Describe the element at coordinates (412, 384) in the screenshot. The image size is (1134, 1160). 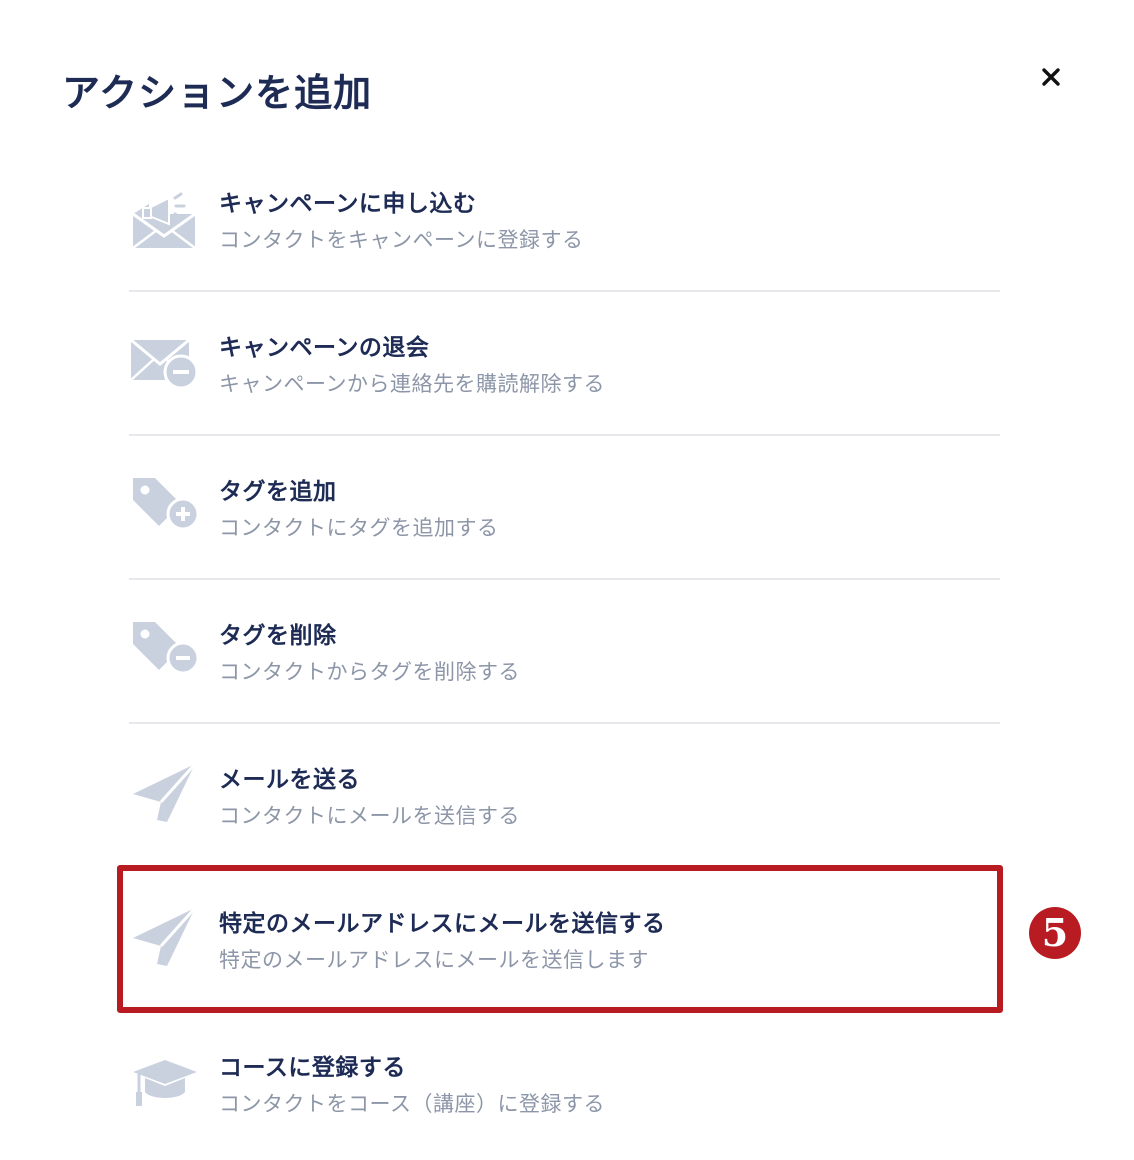
I see `action-description: キャンペーンから連絡先を購読解除する` at that location.